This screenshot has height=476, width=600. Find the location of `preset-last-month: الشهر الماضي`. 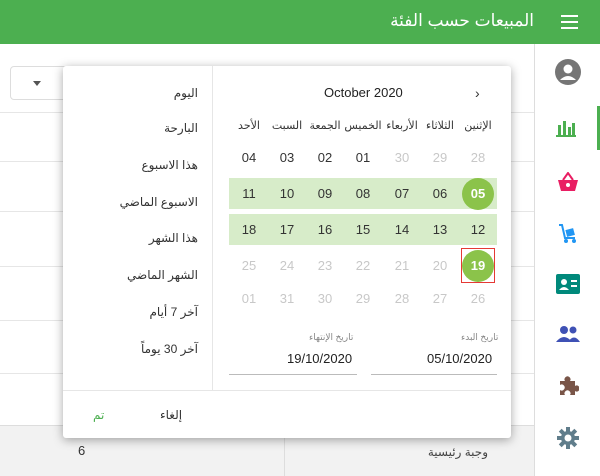

preset-last-month: الشهر الماضي is located at coordinates (162, 275).